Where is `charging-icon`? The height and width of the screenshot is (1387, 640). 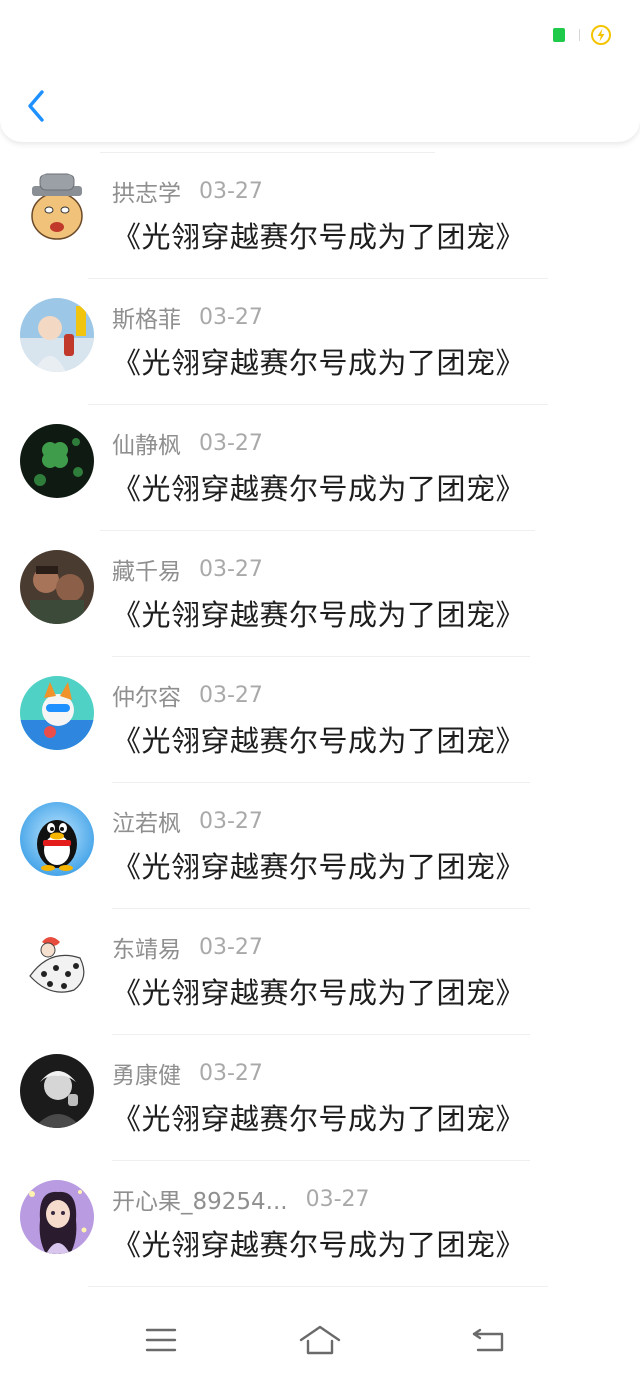
charging-icon is located at coordinates (601, 35).